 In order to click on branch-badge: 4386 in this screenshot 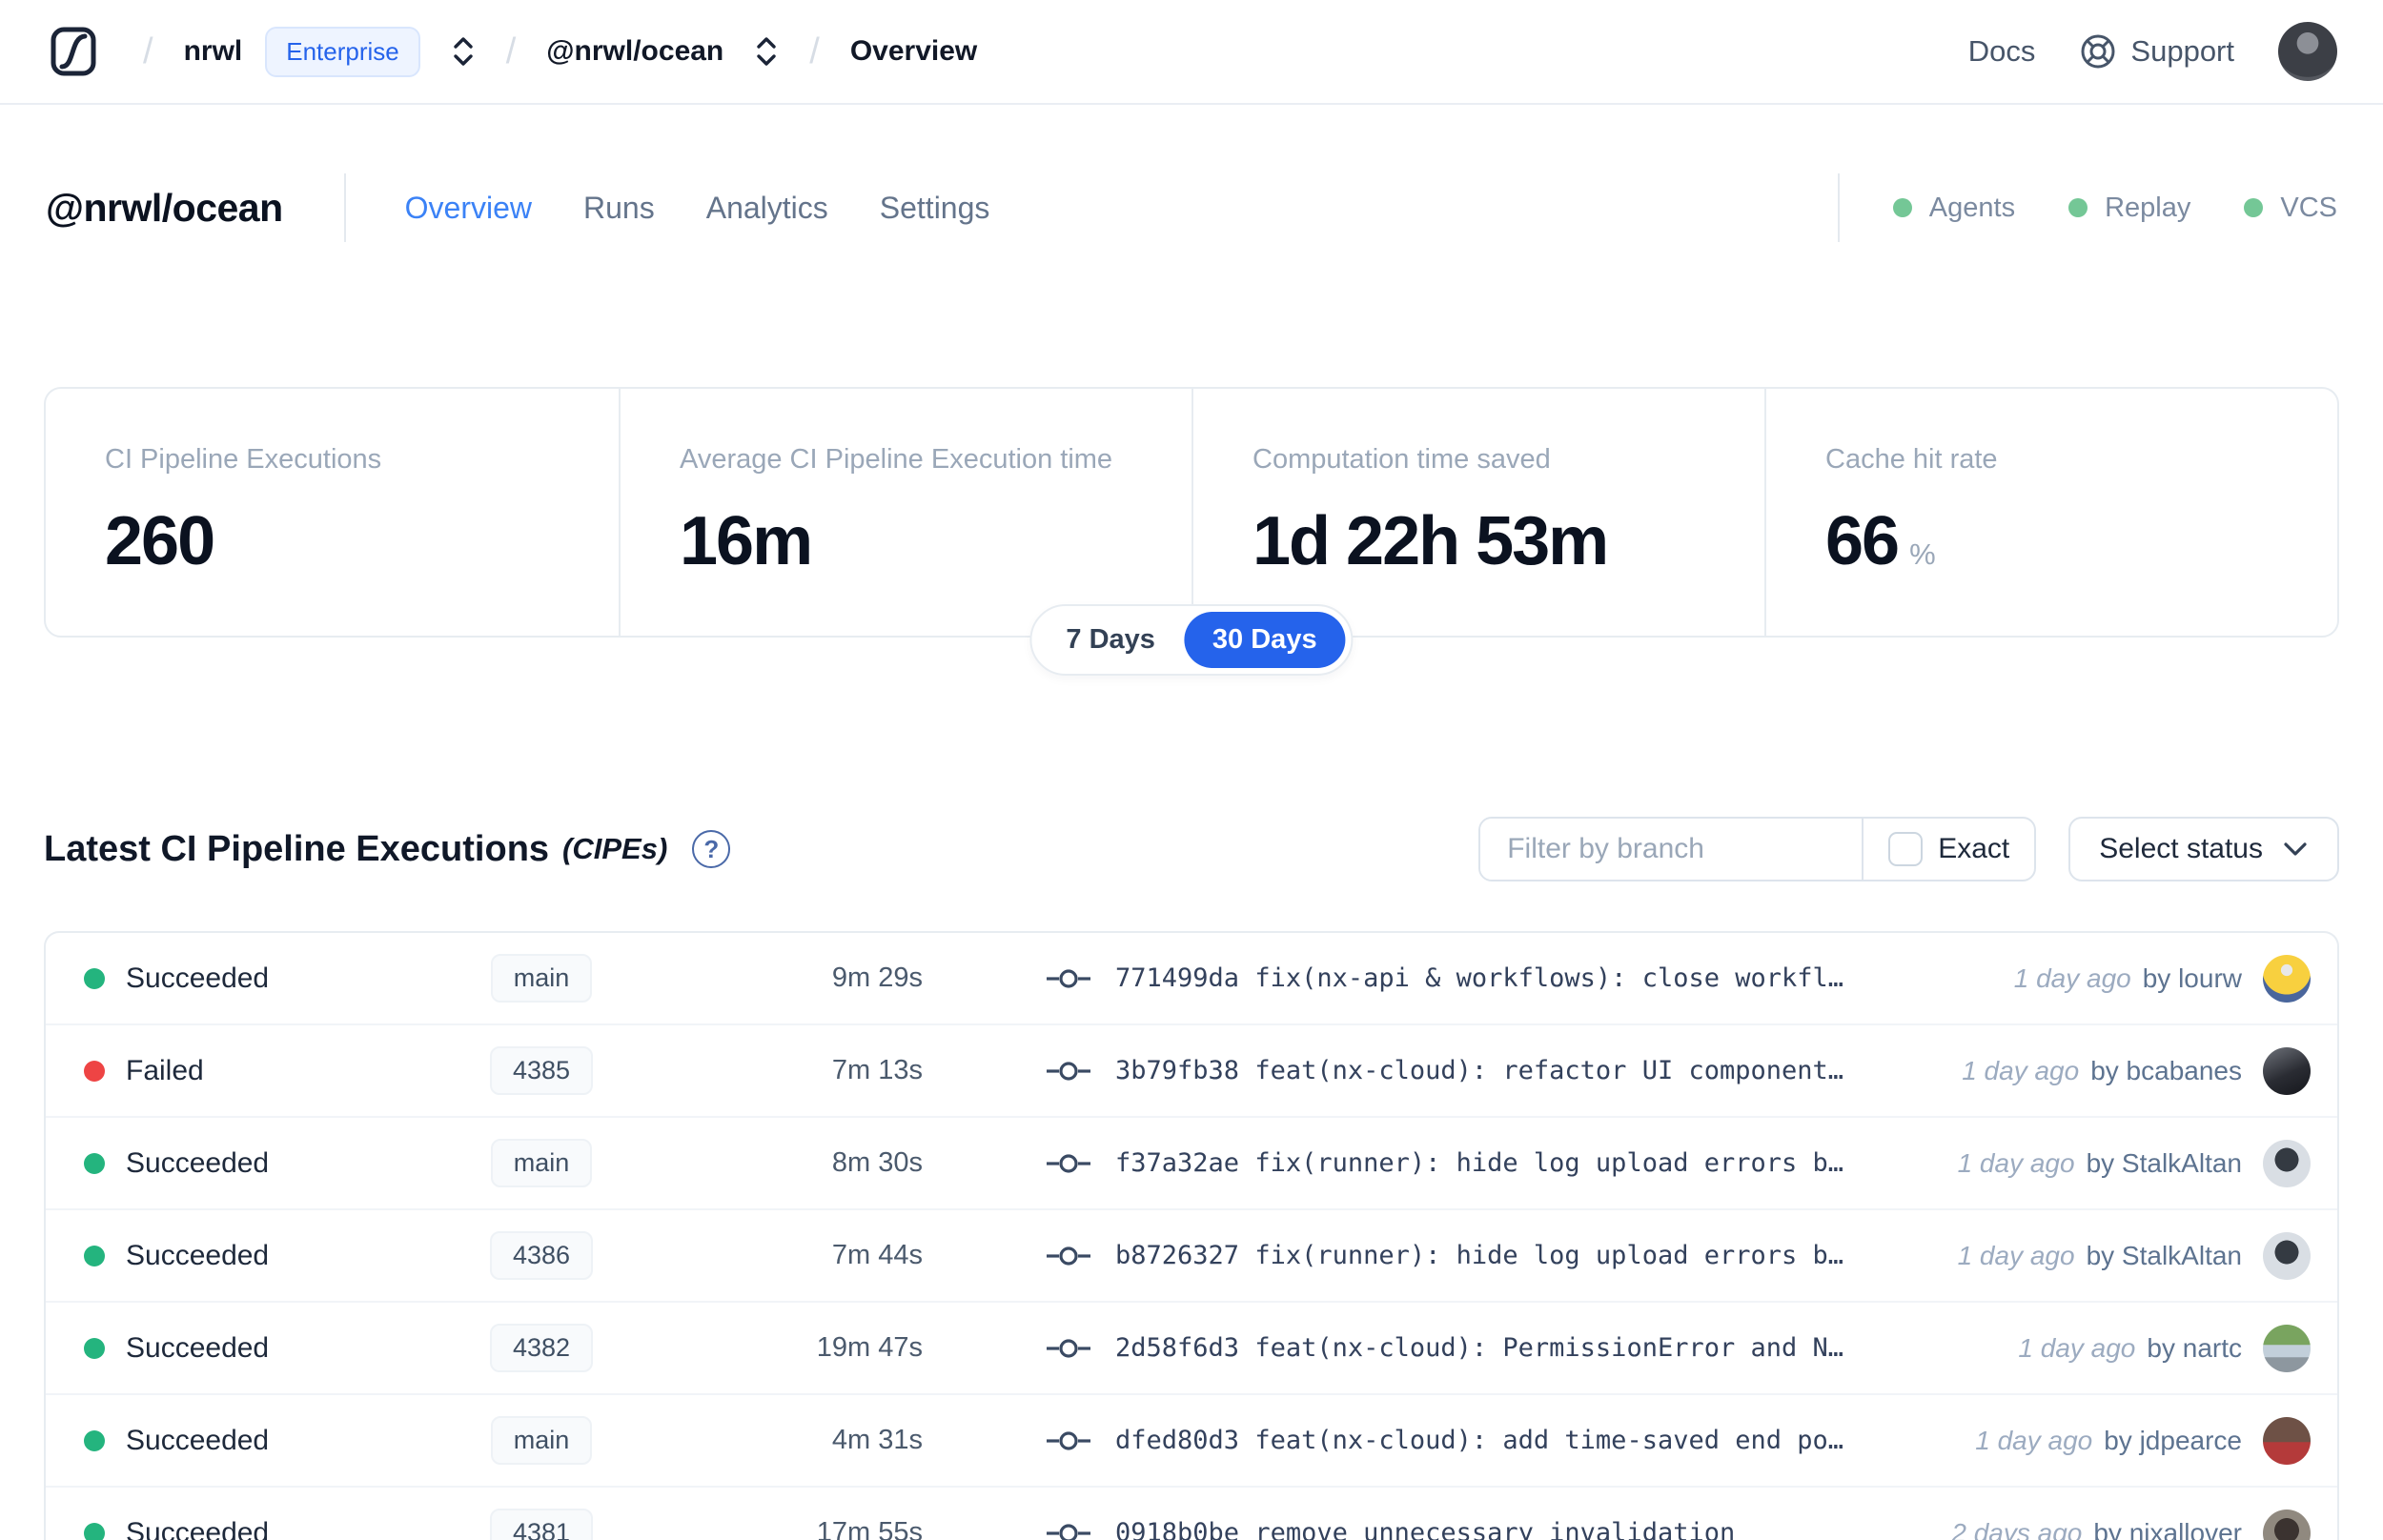, I will do `click(541, 1255)`.